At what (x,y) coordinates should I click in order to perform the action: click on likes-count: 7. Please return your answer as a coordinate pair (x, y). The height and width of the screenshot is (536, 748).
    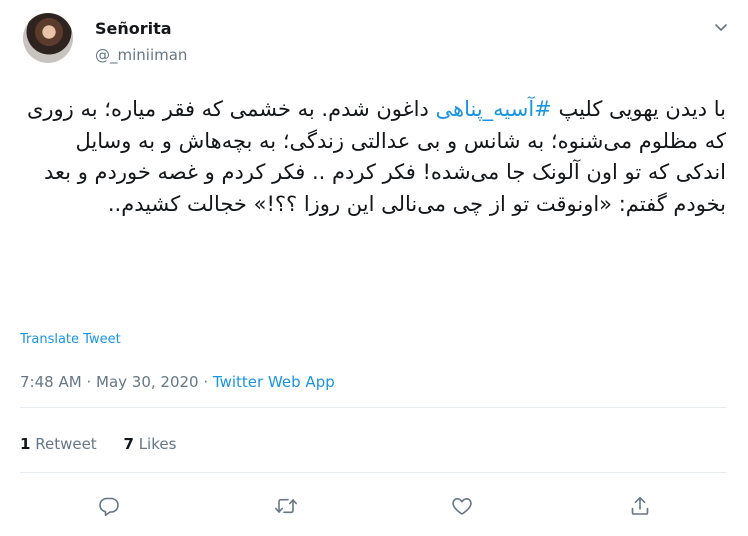
    Looking at the image, I should click on (128, 444).